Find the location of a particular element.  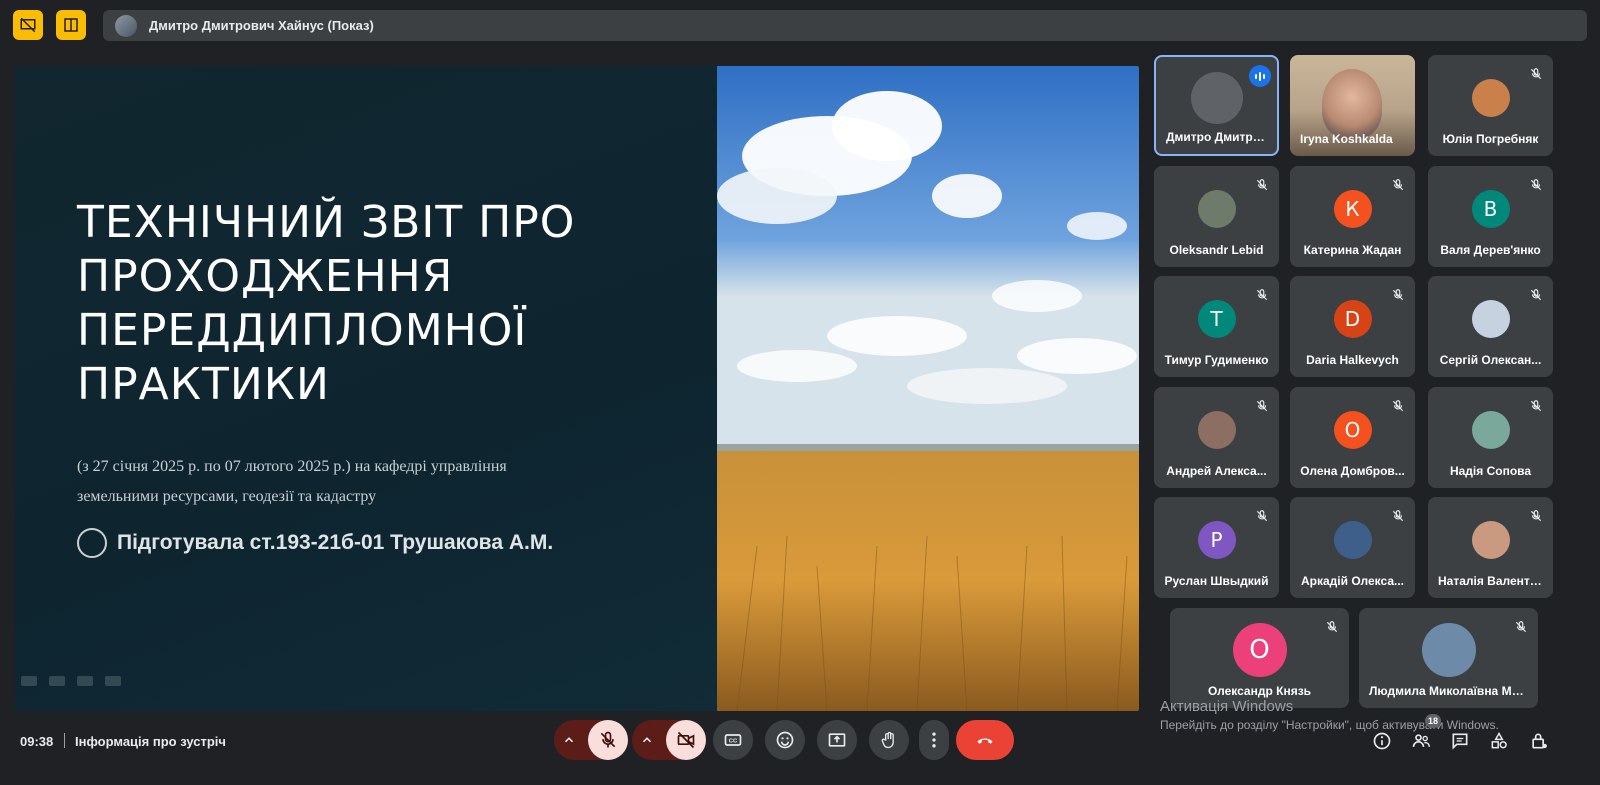

microphone-toggle-button is located at coordinates (608, 740).